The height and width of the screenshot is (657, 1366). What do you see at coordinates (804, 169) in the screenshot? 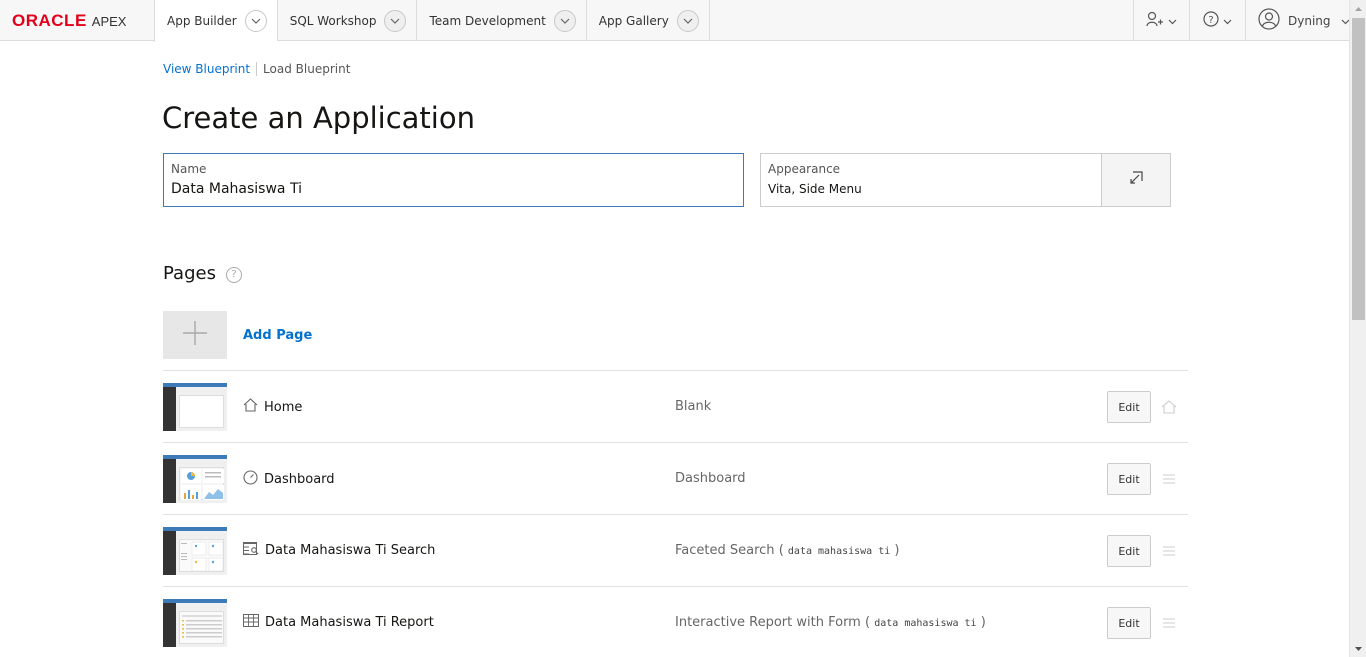
I see `appearance-field-label: Appearance` at bounding box center [804, 169].